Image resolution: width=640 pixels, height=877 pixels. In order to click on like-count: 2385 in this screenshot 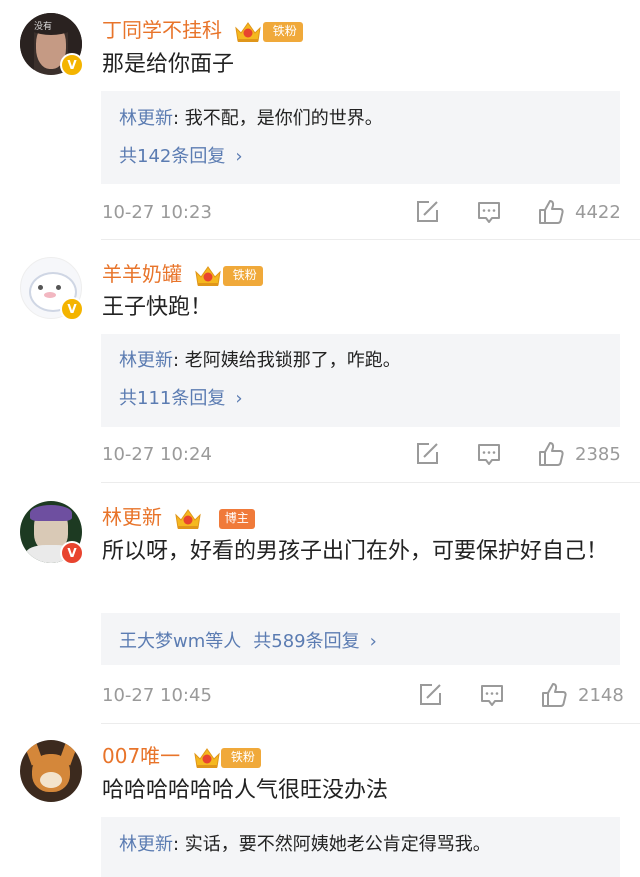, I will do `click(598, 454)`.